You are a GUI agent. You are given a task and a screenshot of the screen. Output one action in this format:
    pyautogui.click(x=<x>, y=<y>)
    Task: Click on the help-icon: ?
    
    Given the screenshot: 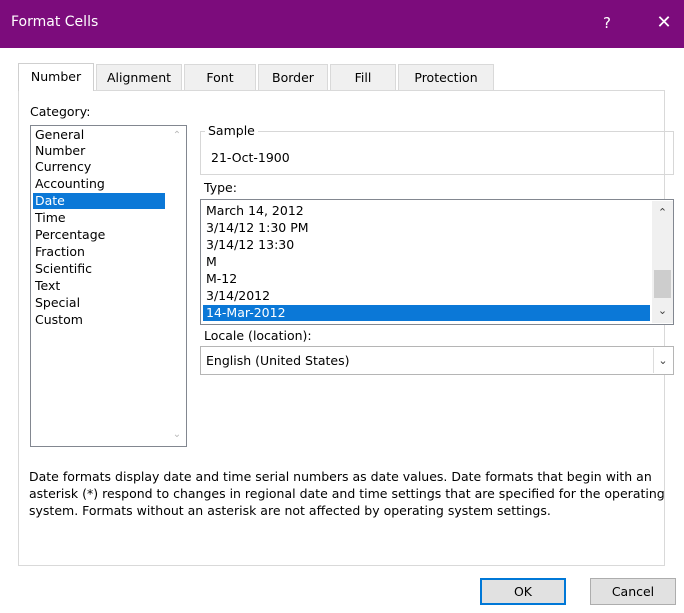 What is the action you would take?
    pyautogui.click(x=607, y=23)
    